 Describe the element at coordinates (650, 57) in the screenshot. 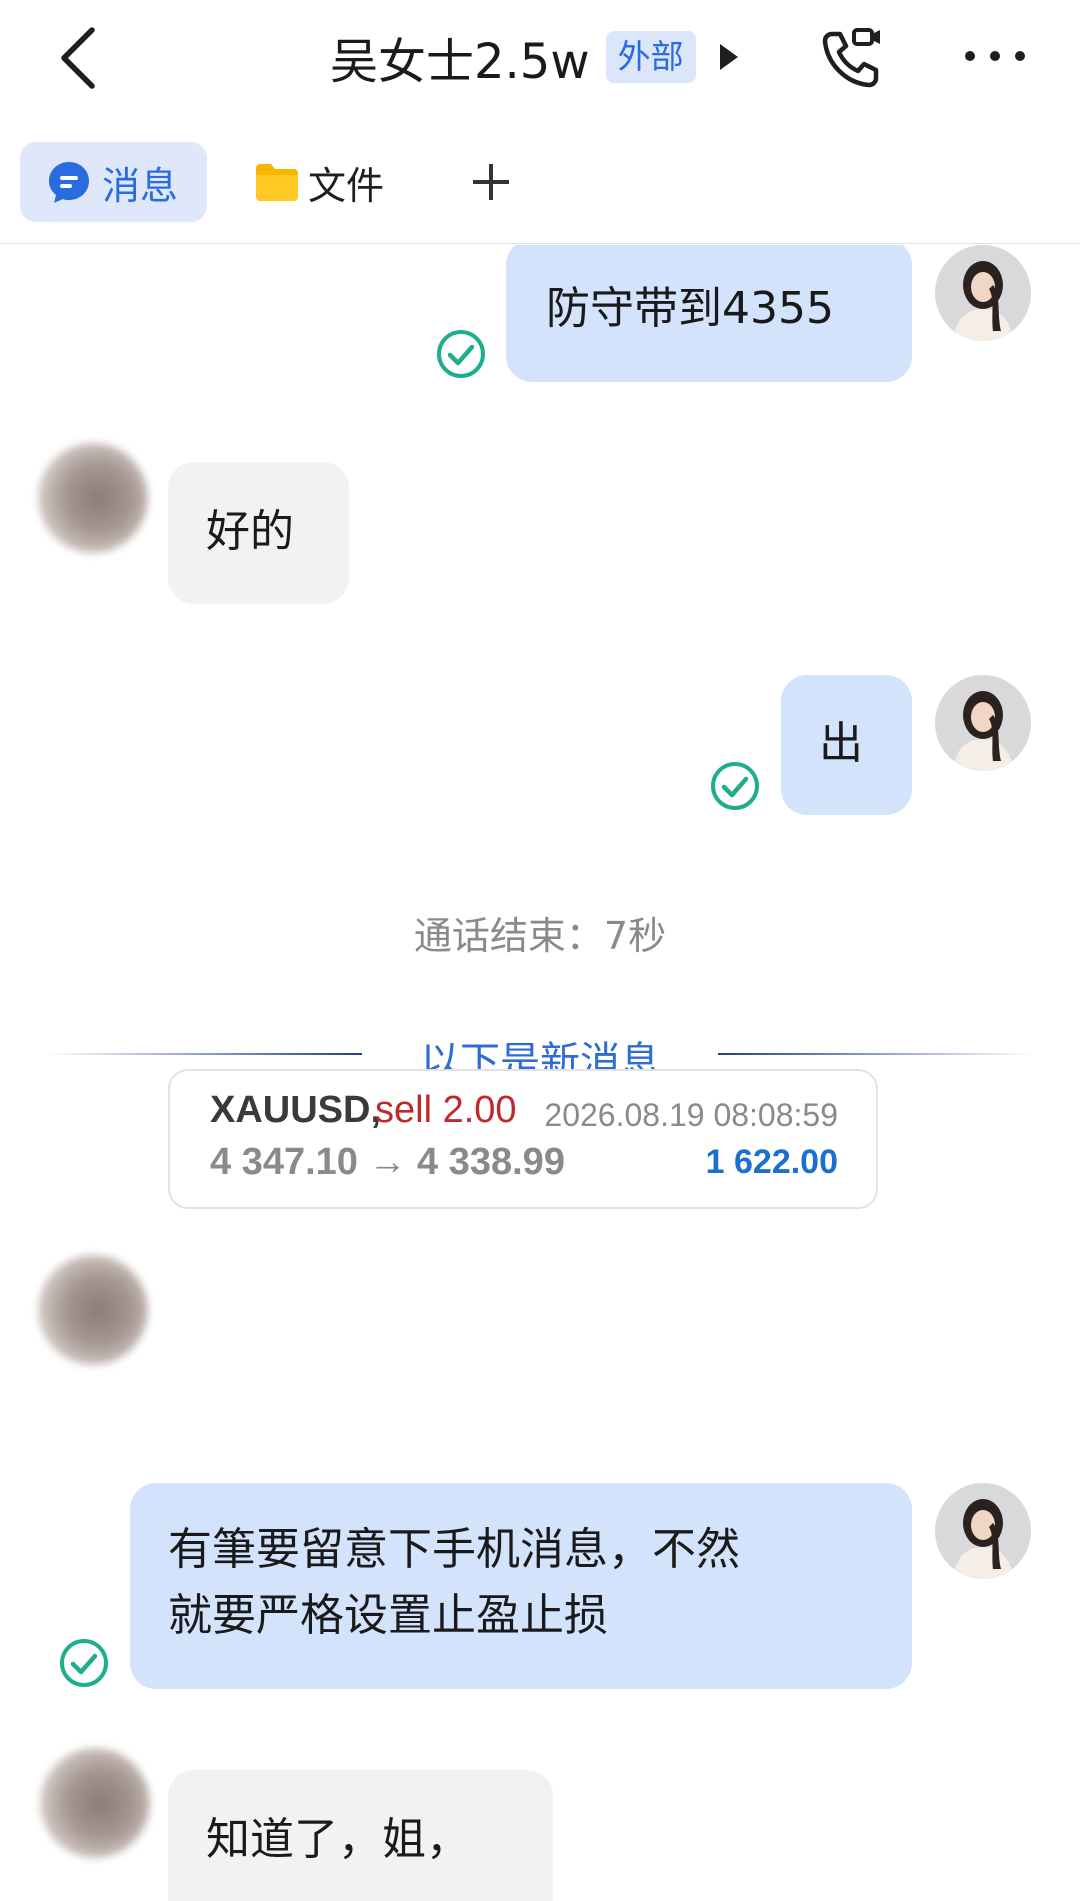

I see `external-badge: 外部` at that location.